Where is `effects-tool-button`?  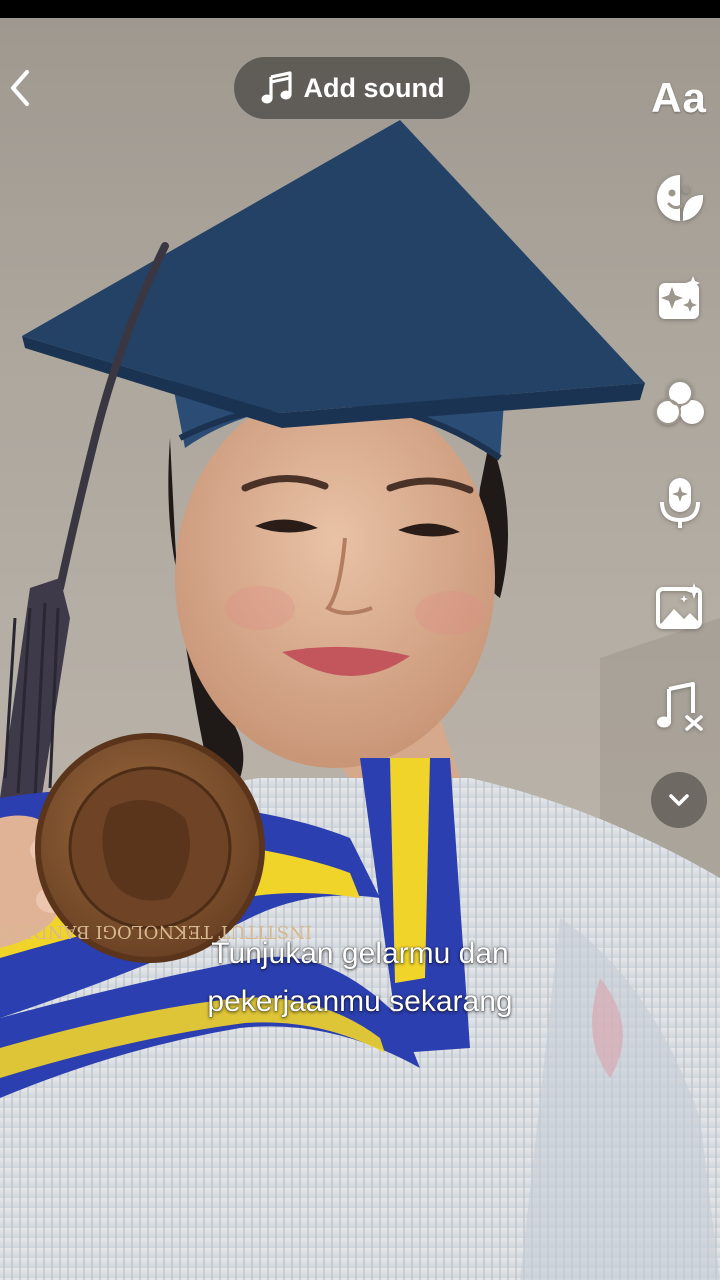
effects-tool-button is located at coordinates (680, 298).